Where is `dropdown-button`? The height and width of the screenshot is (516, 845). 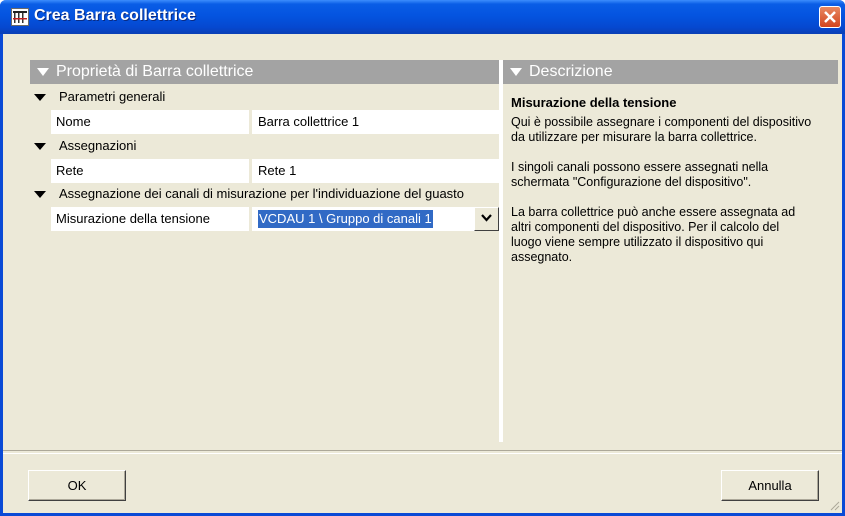
dropdown-button is located at coordinates (486, 219).